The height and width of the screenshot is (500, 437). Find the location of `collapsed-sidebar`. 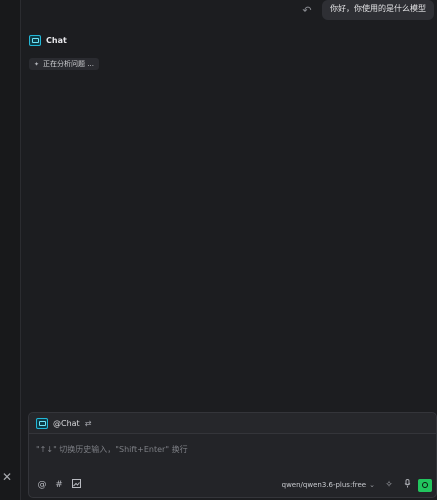

collapsed-sidebar is located at coordinates (10, 250).